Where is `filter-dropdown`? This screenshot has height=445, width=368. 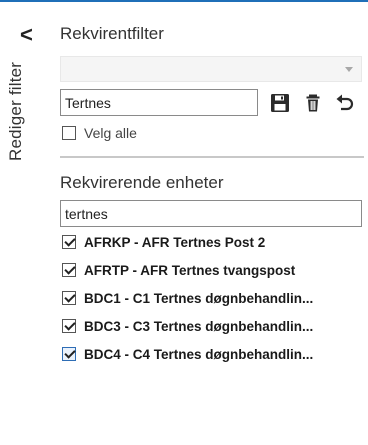 filter-dropdown is located at coordinates (211, 69).